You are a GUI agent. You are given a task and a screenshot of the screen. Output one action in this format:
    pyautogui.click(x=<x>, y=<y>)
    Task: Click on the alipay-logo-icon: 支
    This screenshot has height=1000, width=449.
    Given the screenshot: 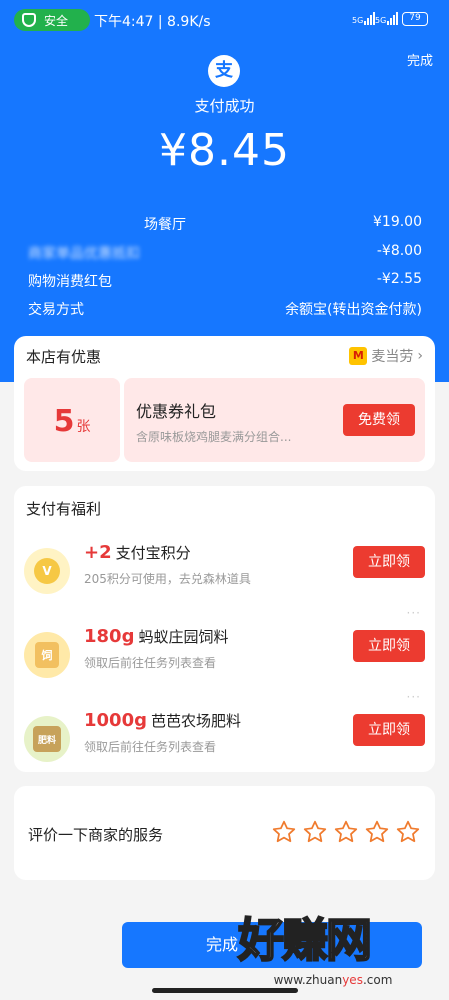 What is the action you would take?
    pyautogui.click(x=224, y=71)
    